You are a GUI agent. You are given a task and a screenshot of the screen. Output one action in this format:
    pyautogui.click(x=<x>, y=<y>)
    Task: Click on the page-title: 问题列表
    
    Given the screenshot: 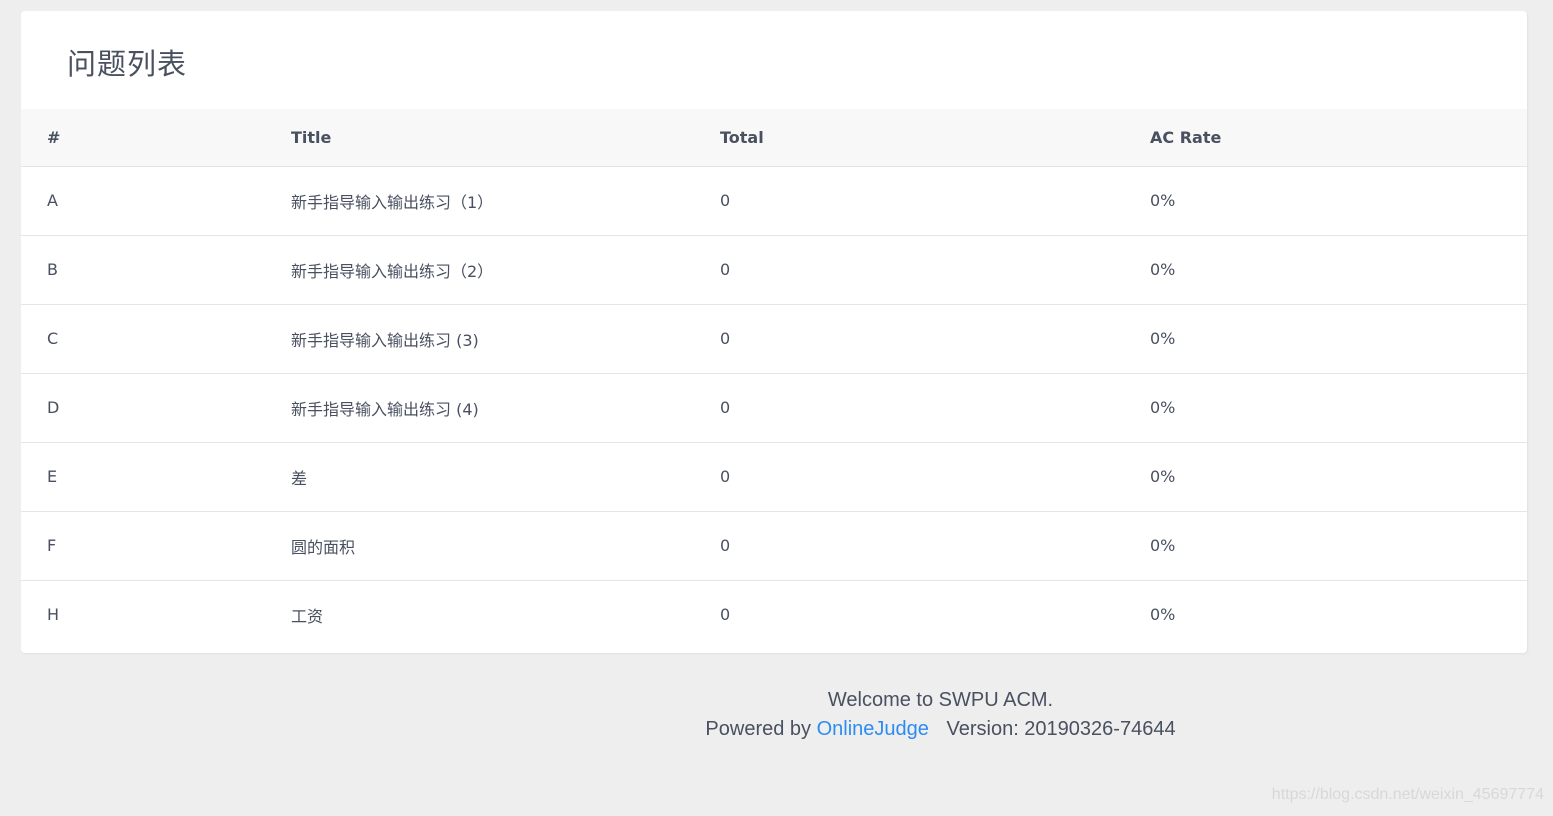 What is the action you would take?
    pyautogui.click(x=127, y=64)
    